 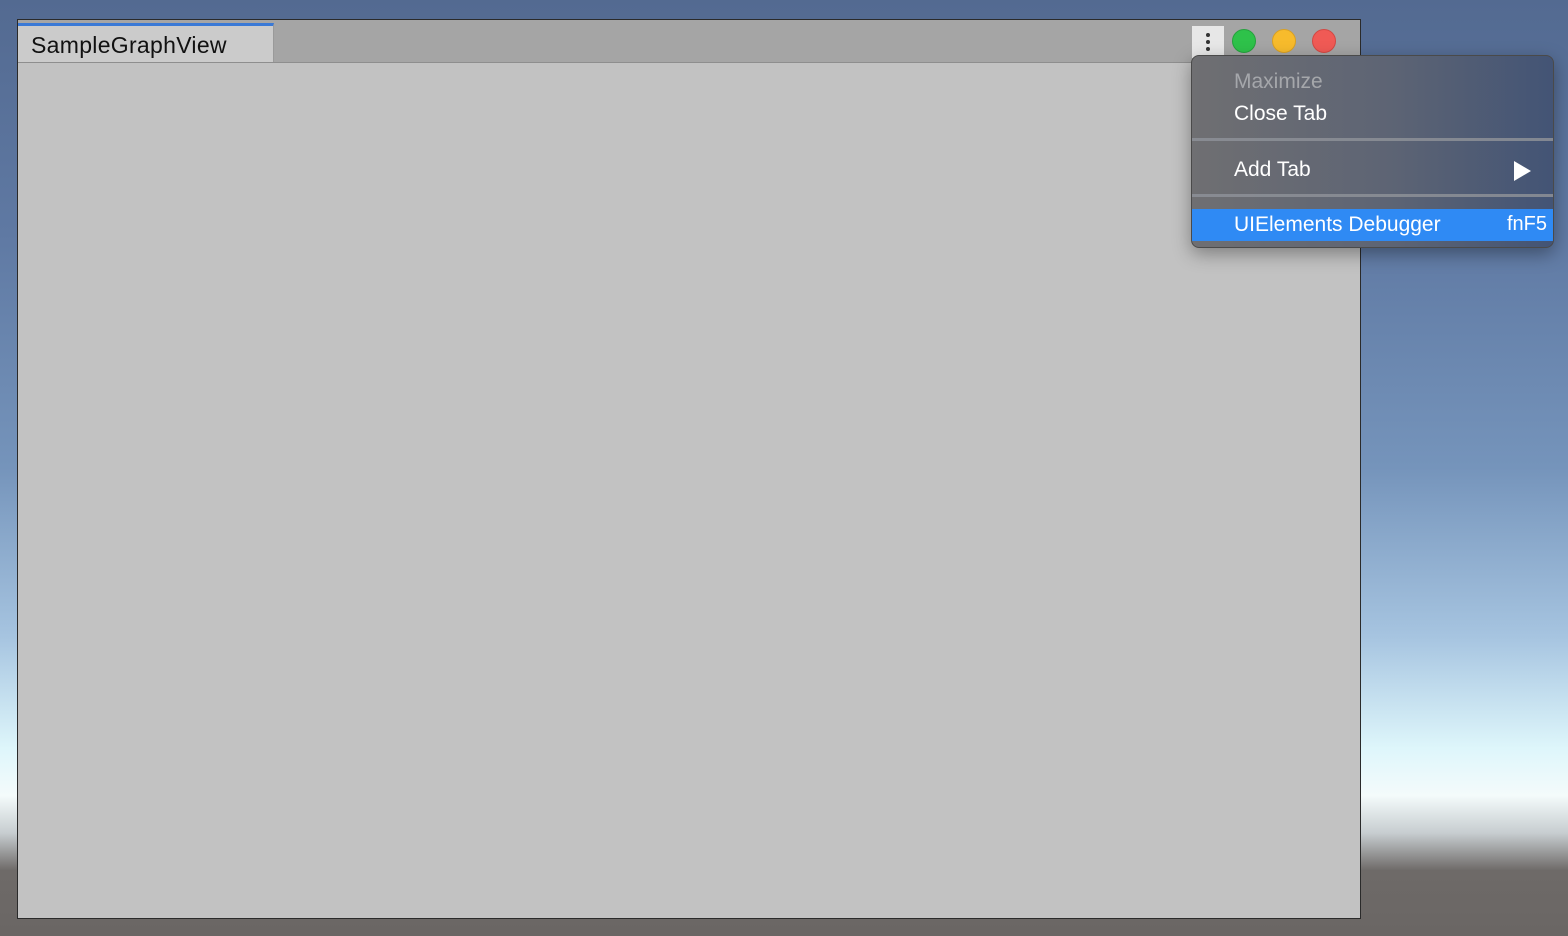 What do you see at coordinates (1272, 169) in the screenshot?
I see `menu-item-label: Add Tab` at bounding box center [1272, 169].